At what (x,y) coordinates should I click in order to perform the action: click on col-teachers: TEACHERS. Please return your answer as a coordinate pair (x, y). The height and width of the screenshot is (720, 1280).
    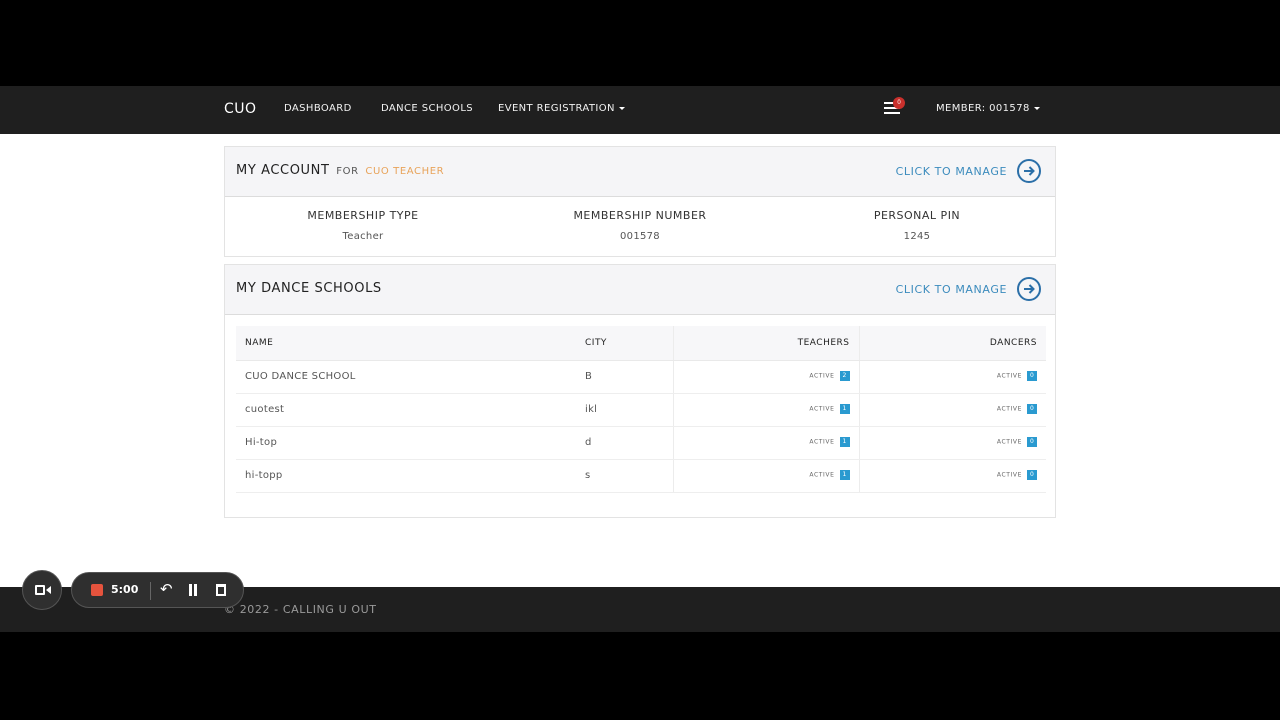
    Looking at the image, I should click on (766, 343).